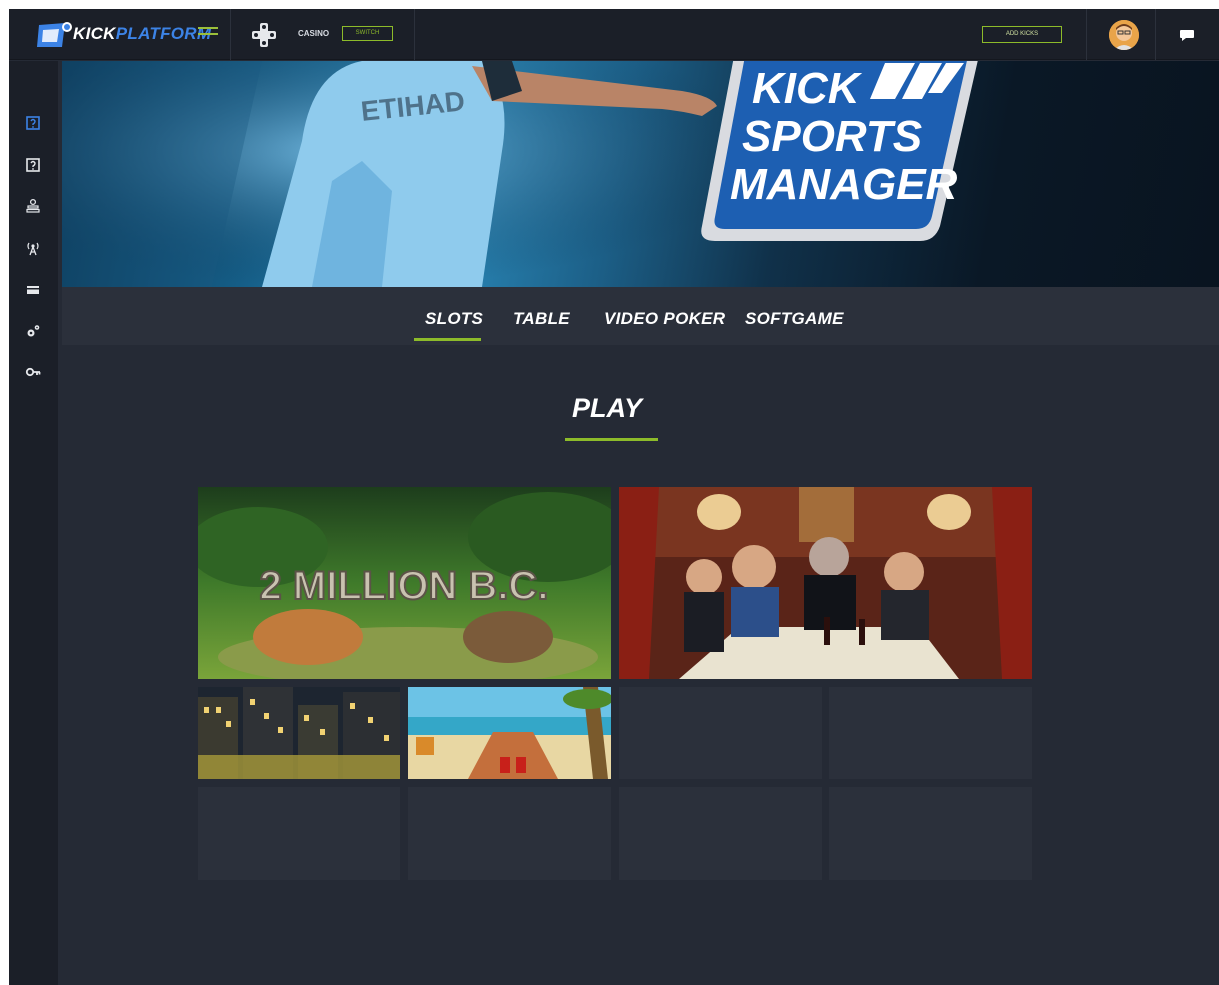  I want to click on tab-table: TABLE, so click(541, 319).